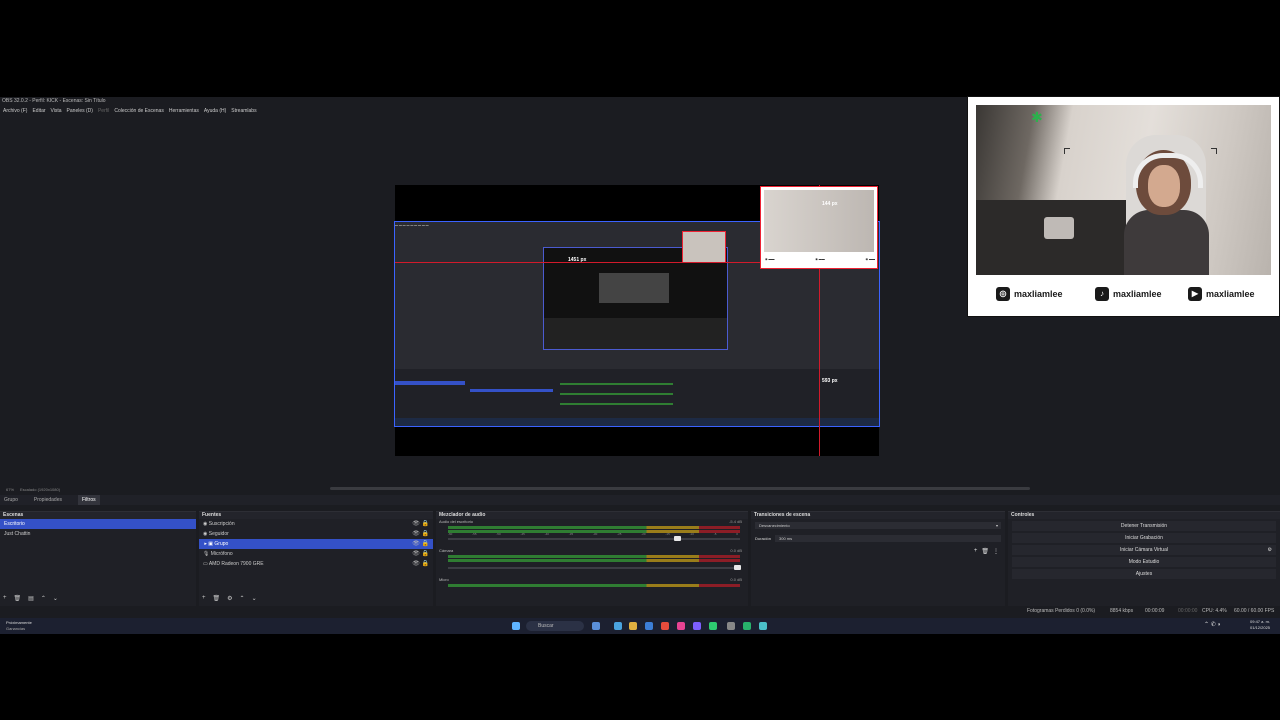  Describe the element at coordinates (316, 544) in the screenshot. I see `source-item: ▸ ▣ Grupo 👁 🔒` at that location.